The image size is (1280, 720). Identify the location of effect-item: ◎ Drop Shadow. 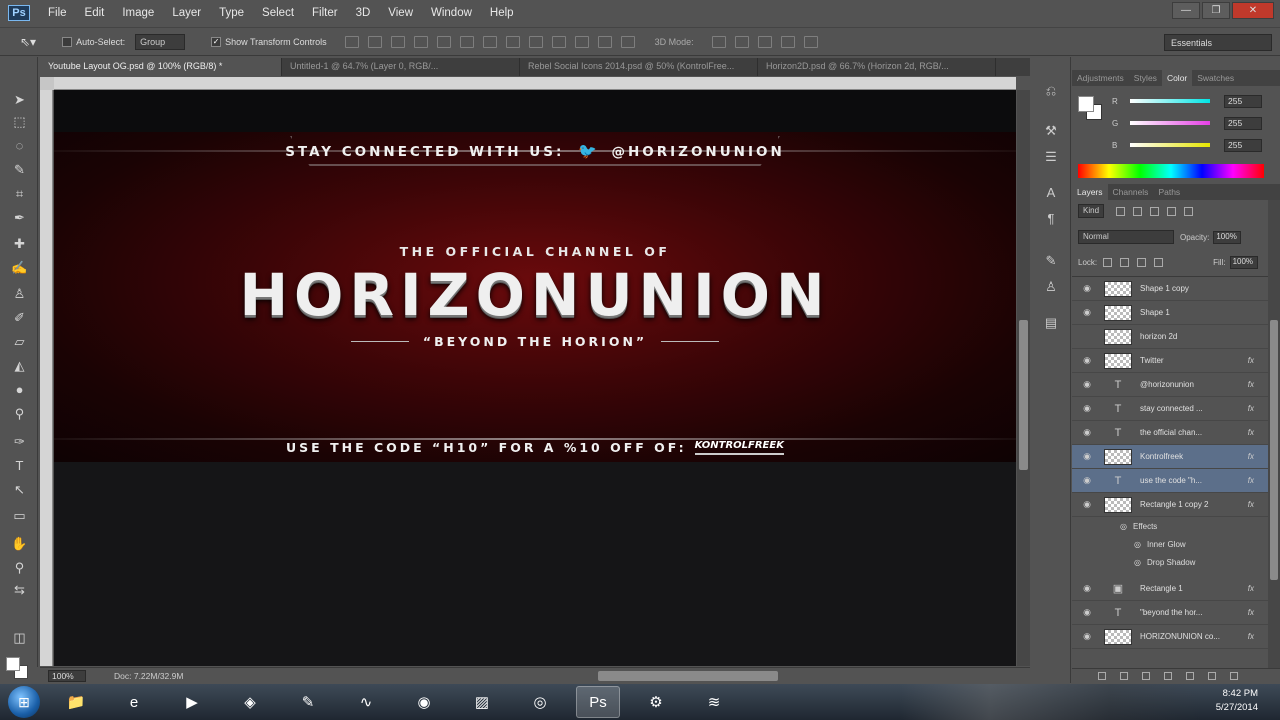
(1170, 562).